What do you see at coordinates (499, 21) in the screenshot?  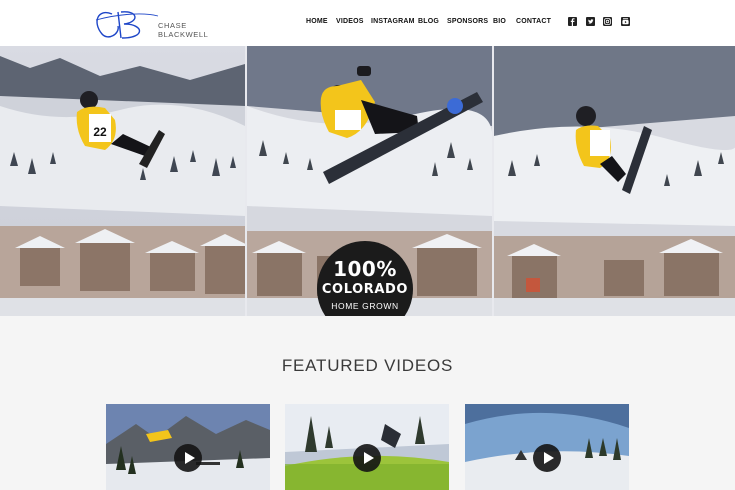 I see `nav-bio: BIO` at bounding box center [499, 21].